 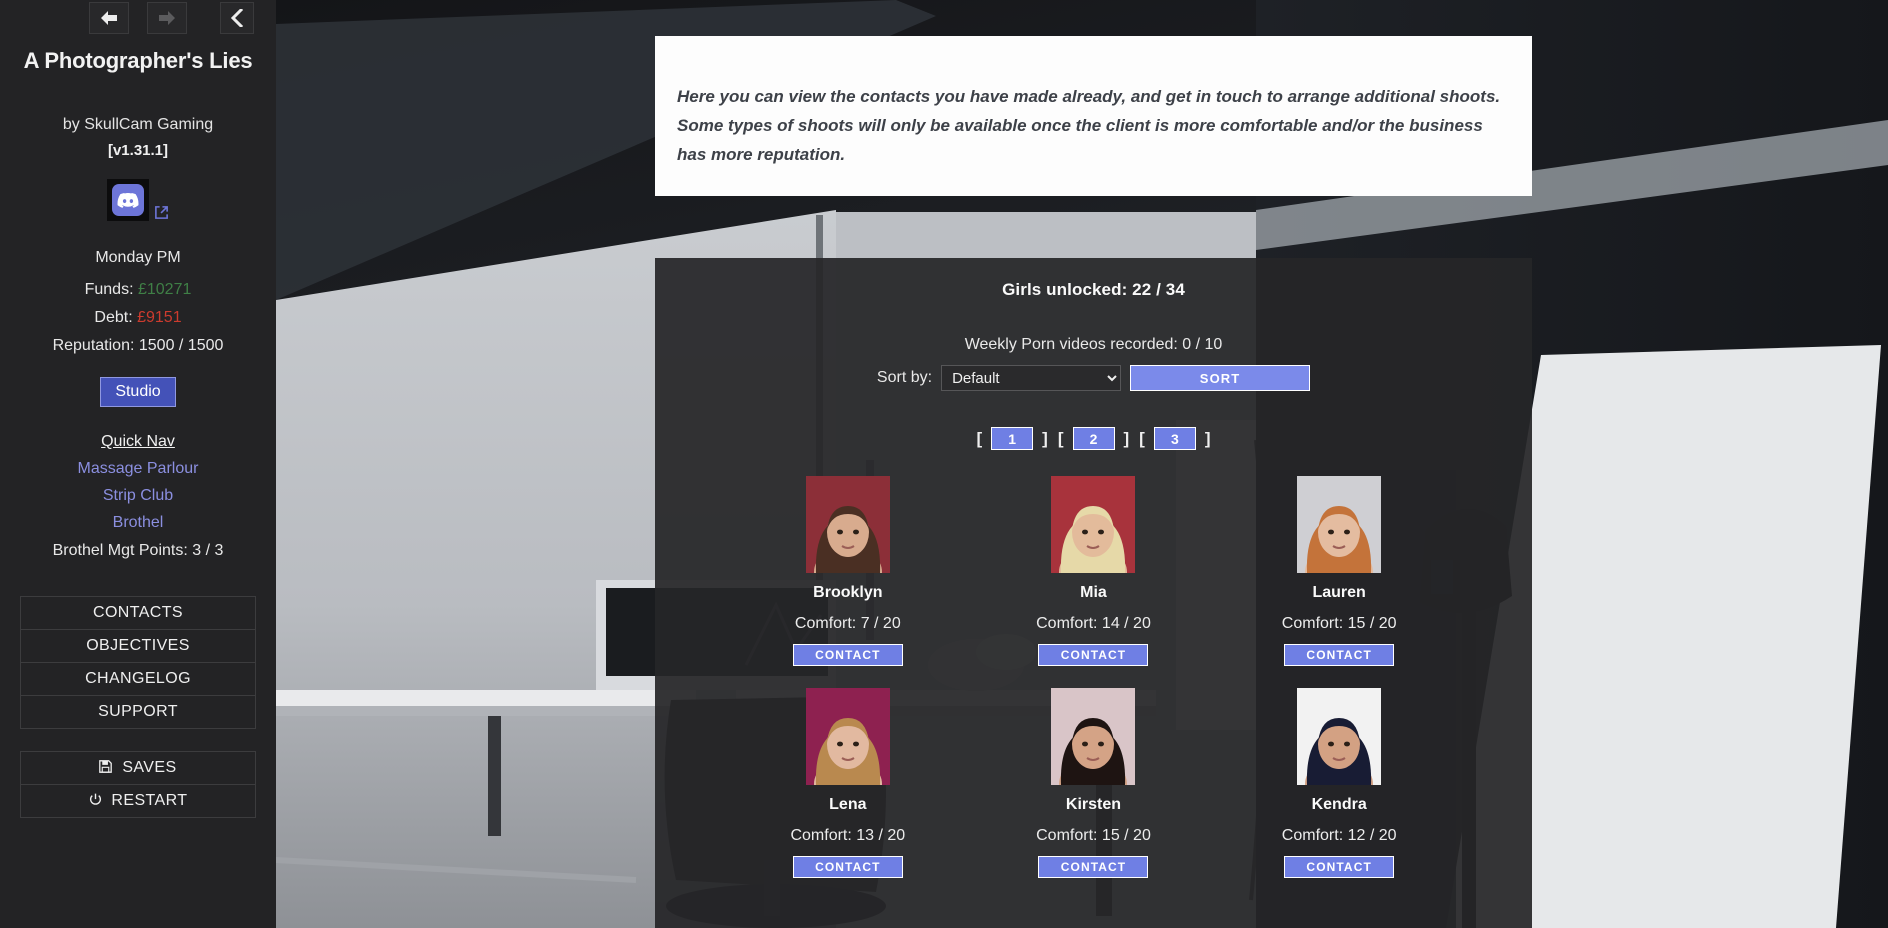 I want to click on arrow-right-icon, so click(x=167, y=18).